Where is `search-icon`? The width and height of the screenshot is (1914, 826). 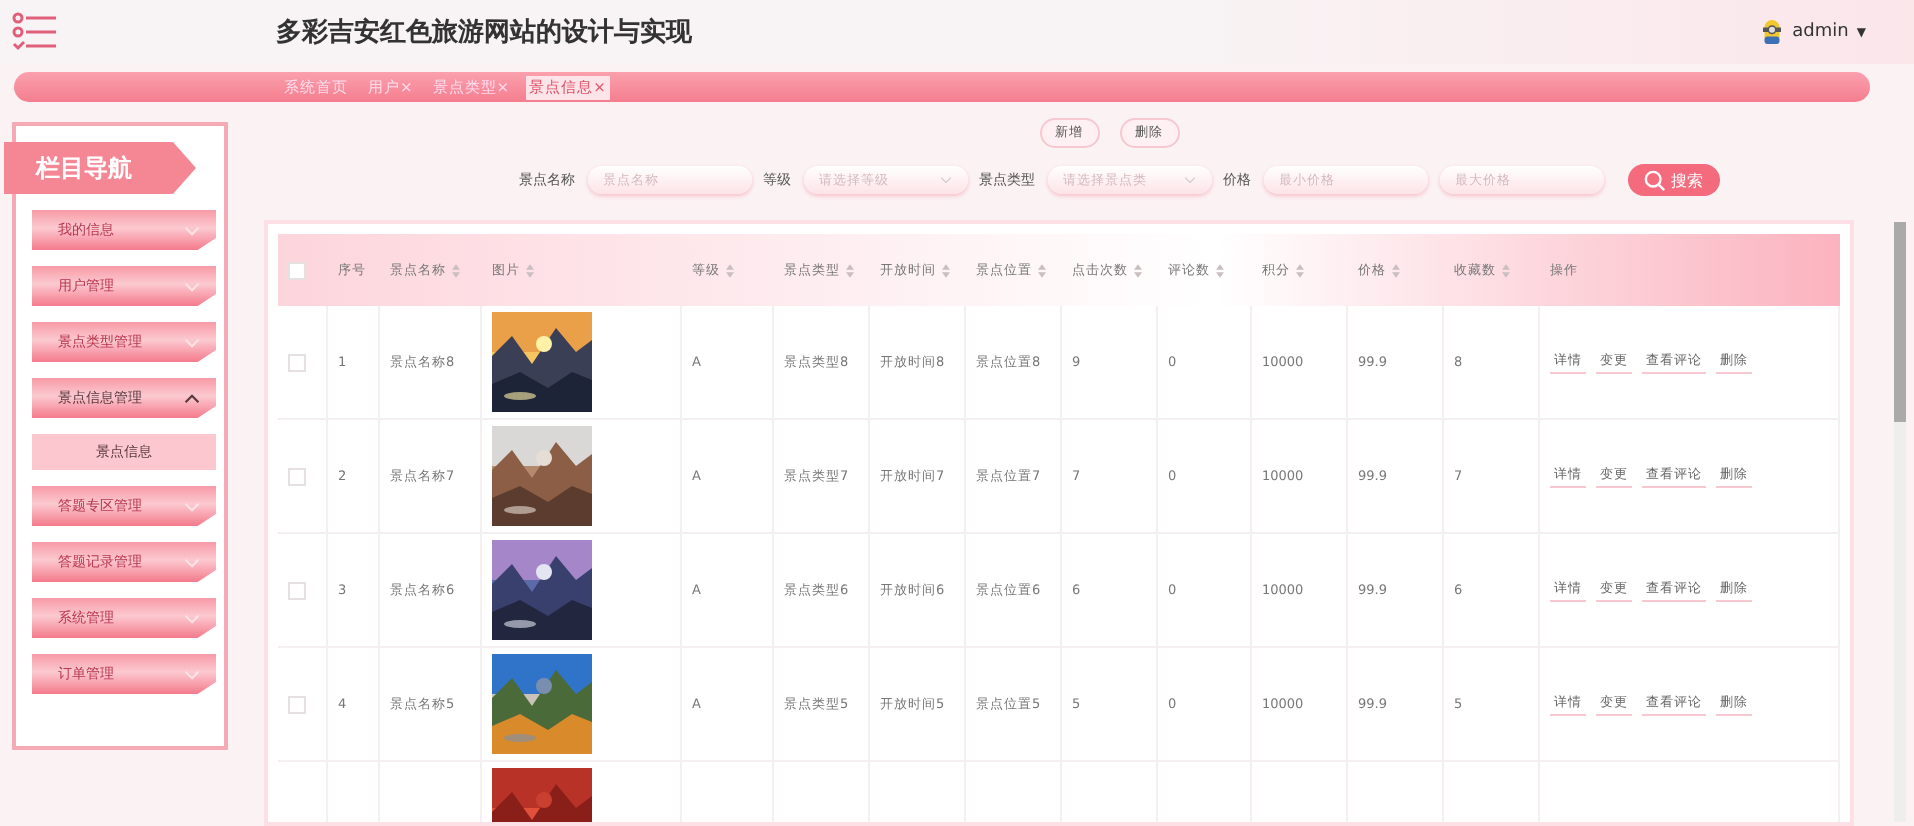
search-icon is located at coordinates (1654, 180).